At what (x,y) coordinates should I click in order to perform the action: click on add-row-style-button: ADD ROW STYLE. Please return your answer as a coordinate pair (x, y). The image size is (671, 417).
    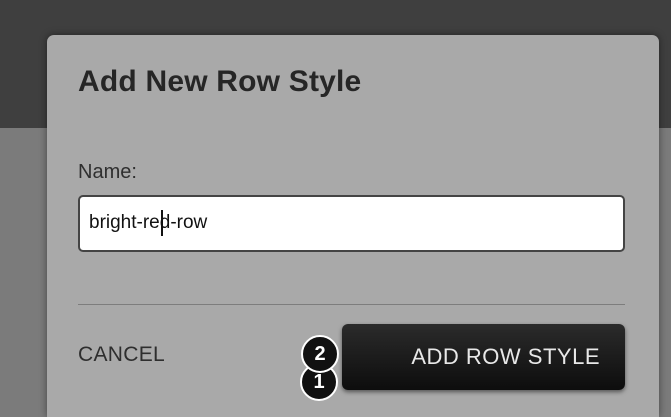
    Looking at the image, I should click on (483, 357).